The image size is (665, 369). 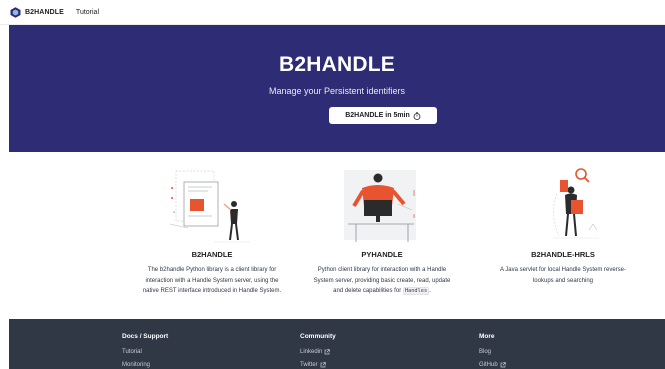 What do you see at coordinates (382, 254) in the screenshot?
I see `feature-title: PYHANDLE` at bounding box center [382, 254].